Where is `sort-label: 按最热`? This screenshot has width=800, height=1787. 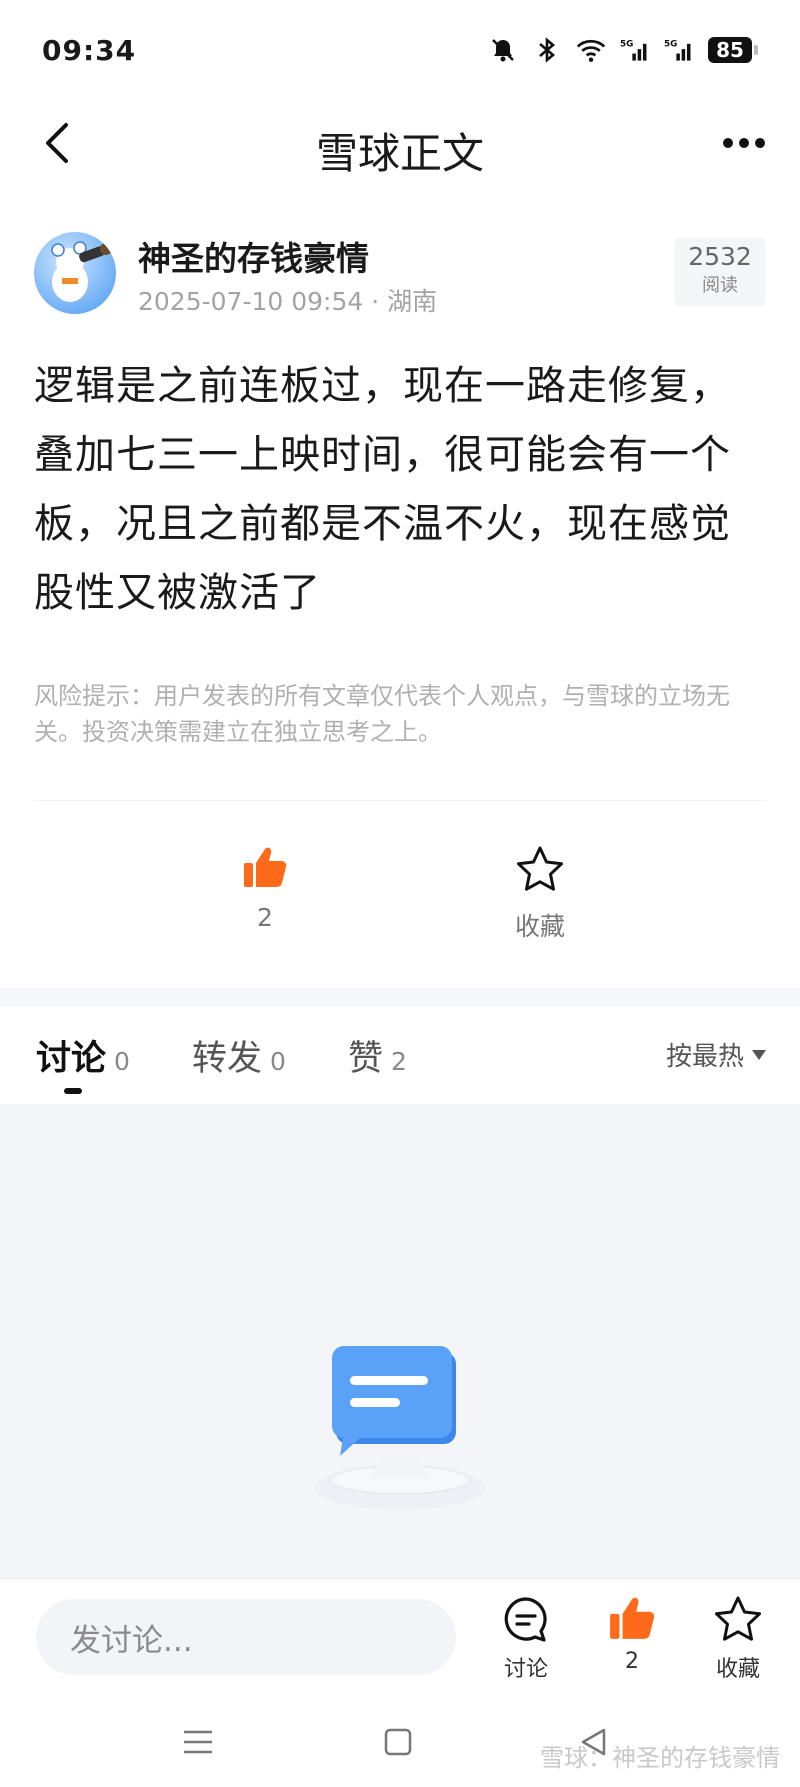
sort-label: 按最热 is located at coordinates (704, 1057).